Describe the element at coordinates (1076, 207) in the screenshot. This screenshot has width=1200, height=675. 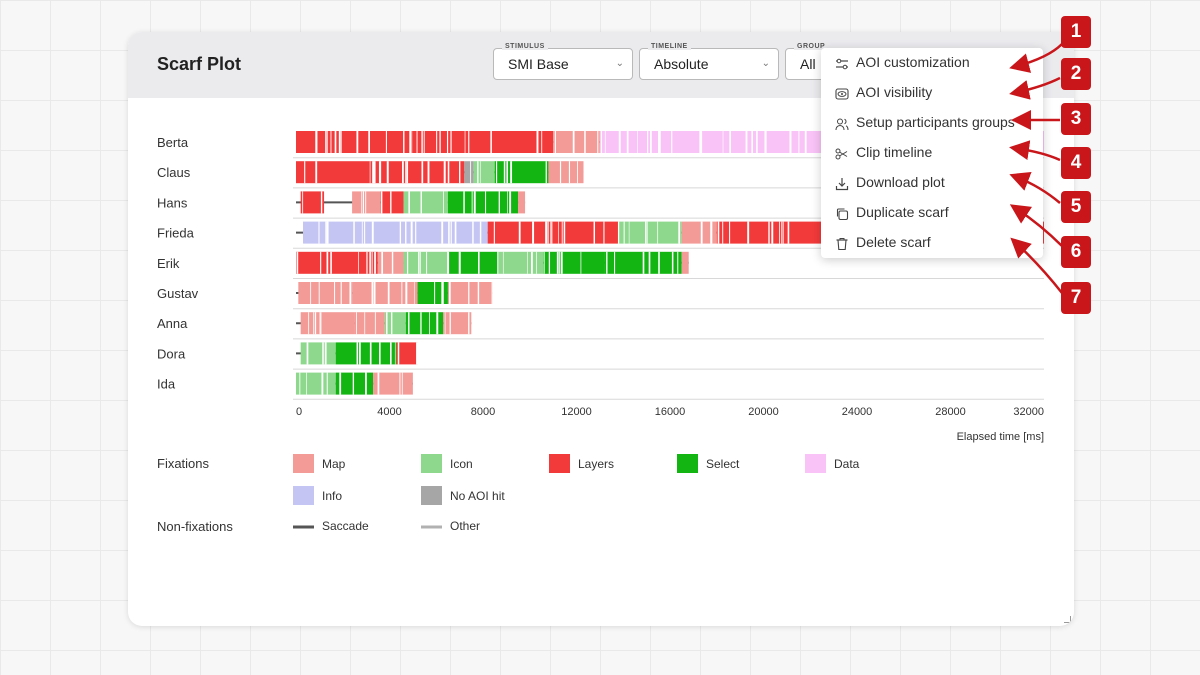
I see `callout-badge-5: 5` at that location.